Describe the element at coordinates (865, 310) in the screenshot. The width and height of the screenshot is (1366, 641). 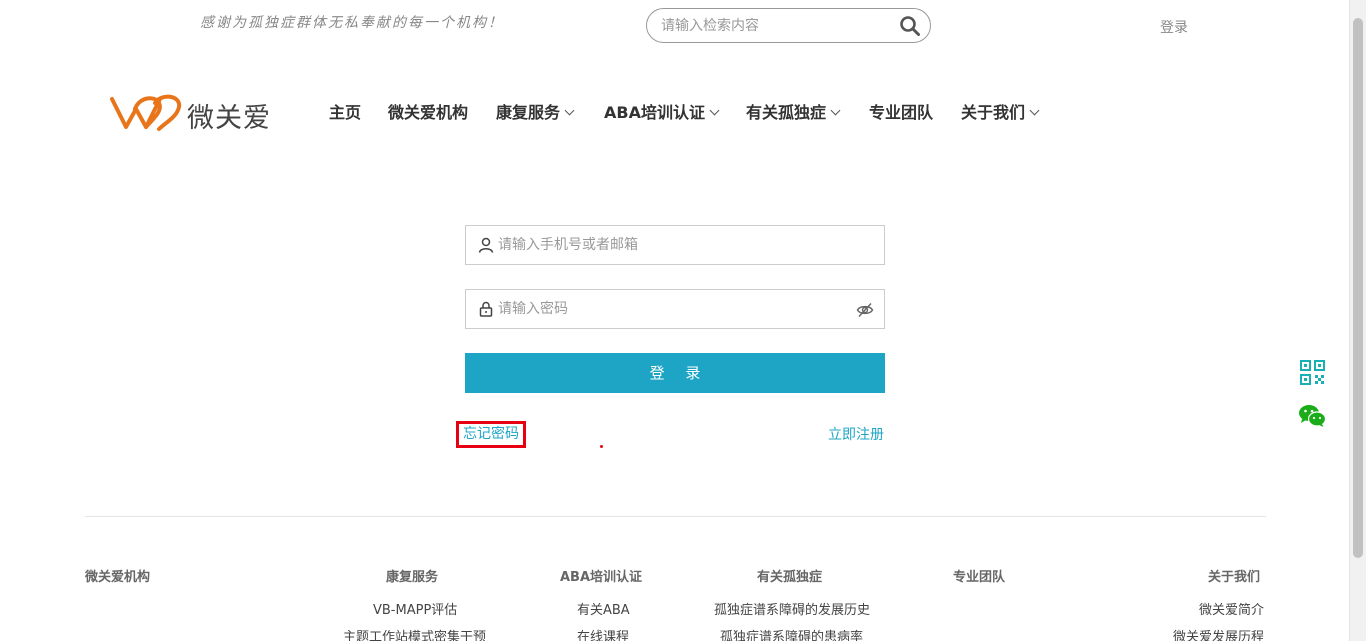
I see `eye-slash-icon` at that location.